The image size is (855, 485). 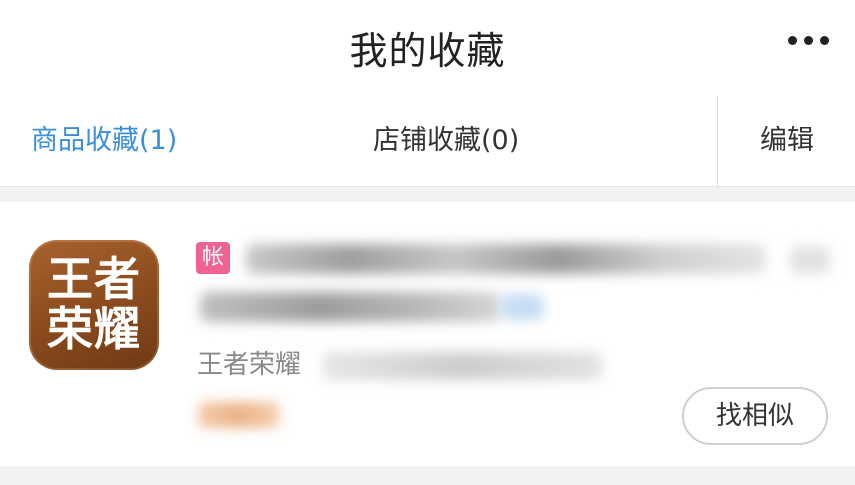 What do you see at coordinates (249, 365) in the screenshot?
I see `item-game-name: 王者荣耀` at bounding box center [249, 365].